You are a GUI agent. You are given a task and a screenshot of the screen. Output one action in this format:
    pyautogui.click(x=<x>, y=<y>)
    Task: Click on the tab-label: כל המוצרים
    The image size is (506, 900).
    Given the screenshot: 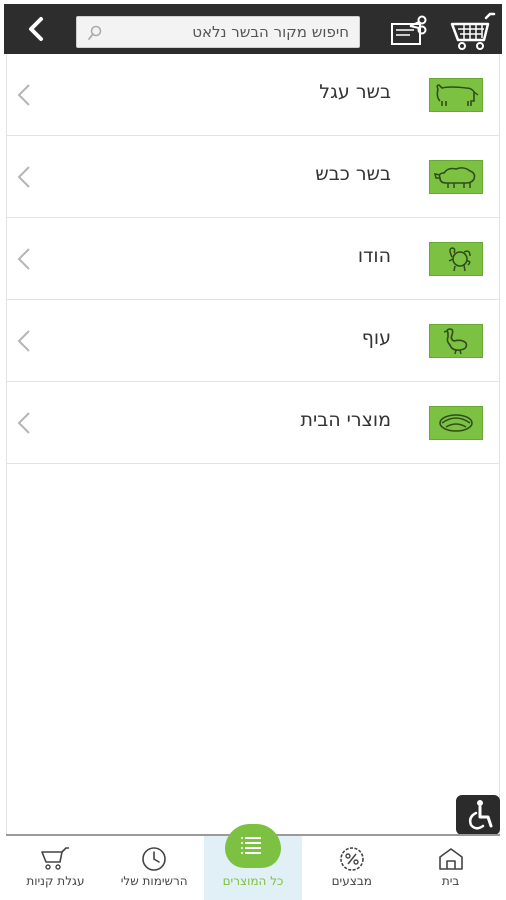 What is the action you would take?
    pyautogui.click(x=253, y=881)
    